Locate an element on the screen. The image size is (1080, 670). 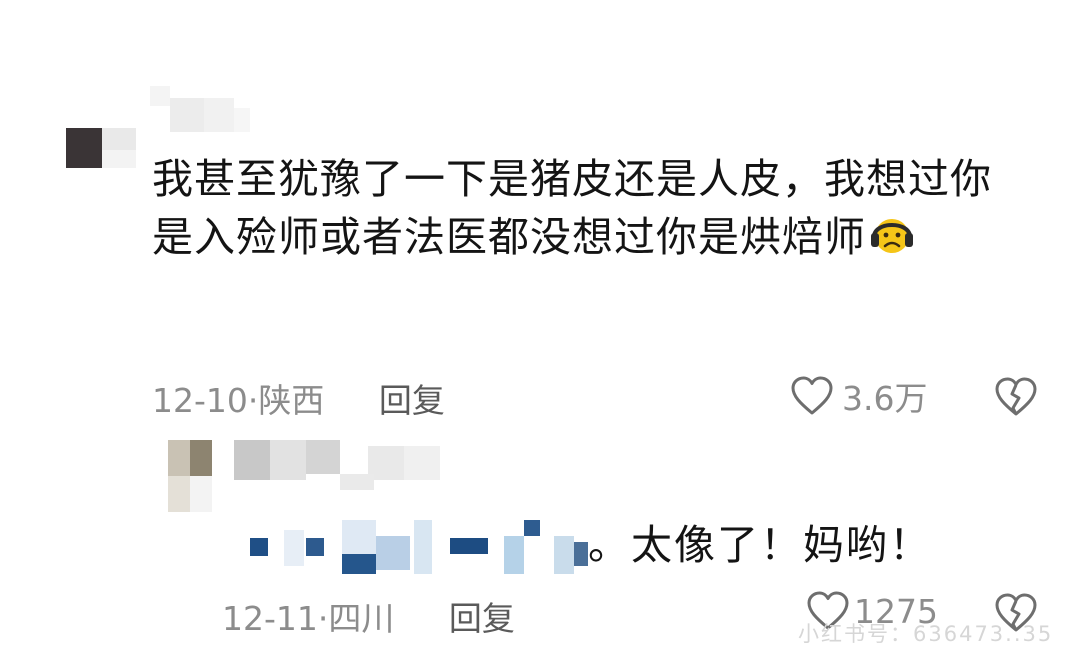
frowning-face-emoji is located at coordinates (892, 235).